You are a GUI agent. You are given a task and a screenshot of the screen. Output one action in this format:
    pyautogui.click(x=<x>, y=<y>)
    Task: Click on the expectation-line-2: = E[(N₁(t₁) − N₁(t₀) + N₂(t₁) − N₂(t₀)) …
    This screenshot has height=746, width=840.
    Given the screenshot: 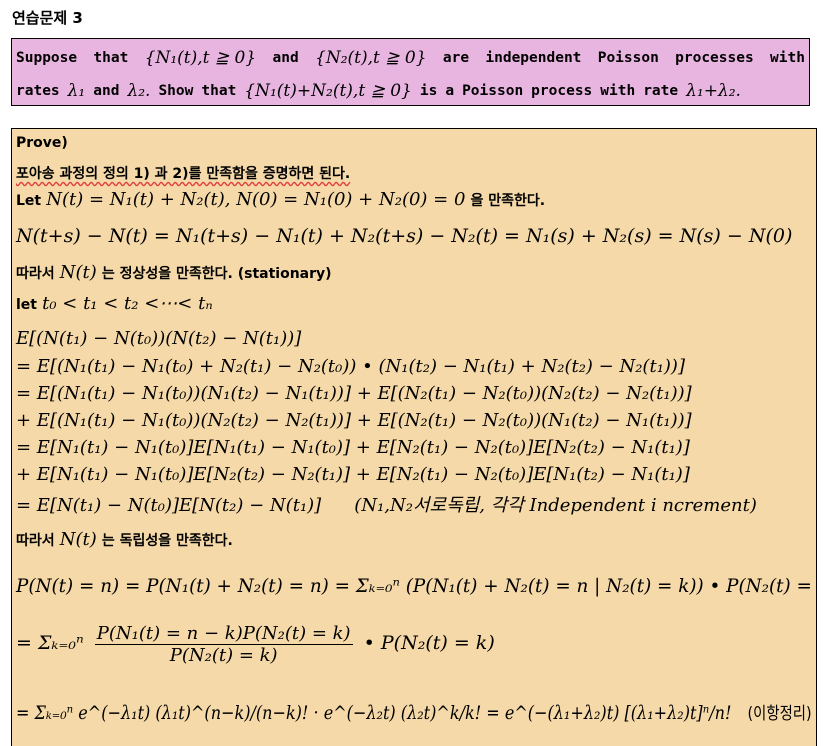 What is the action you would take?
    pyautogui.click(x=350, y=366)
    